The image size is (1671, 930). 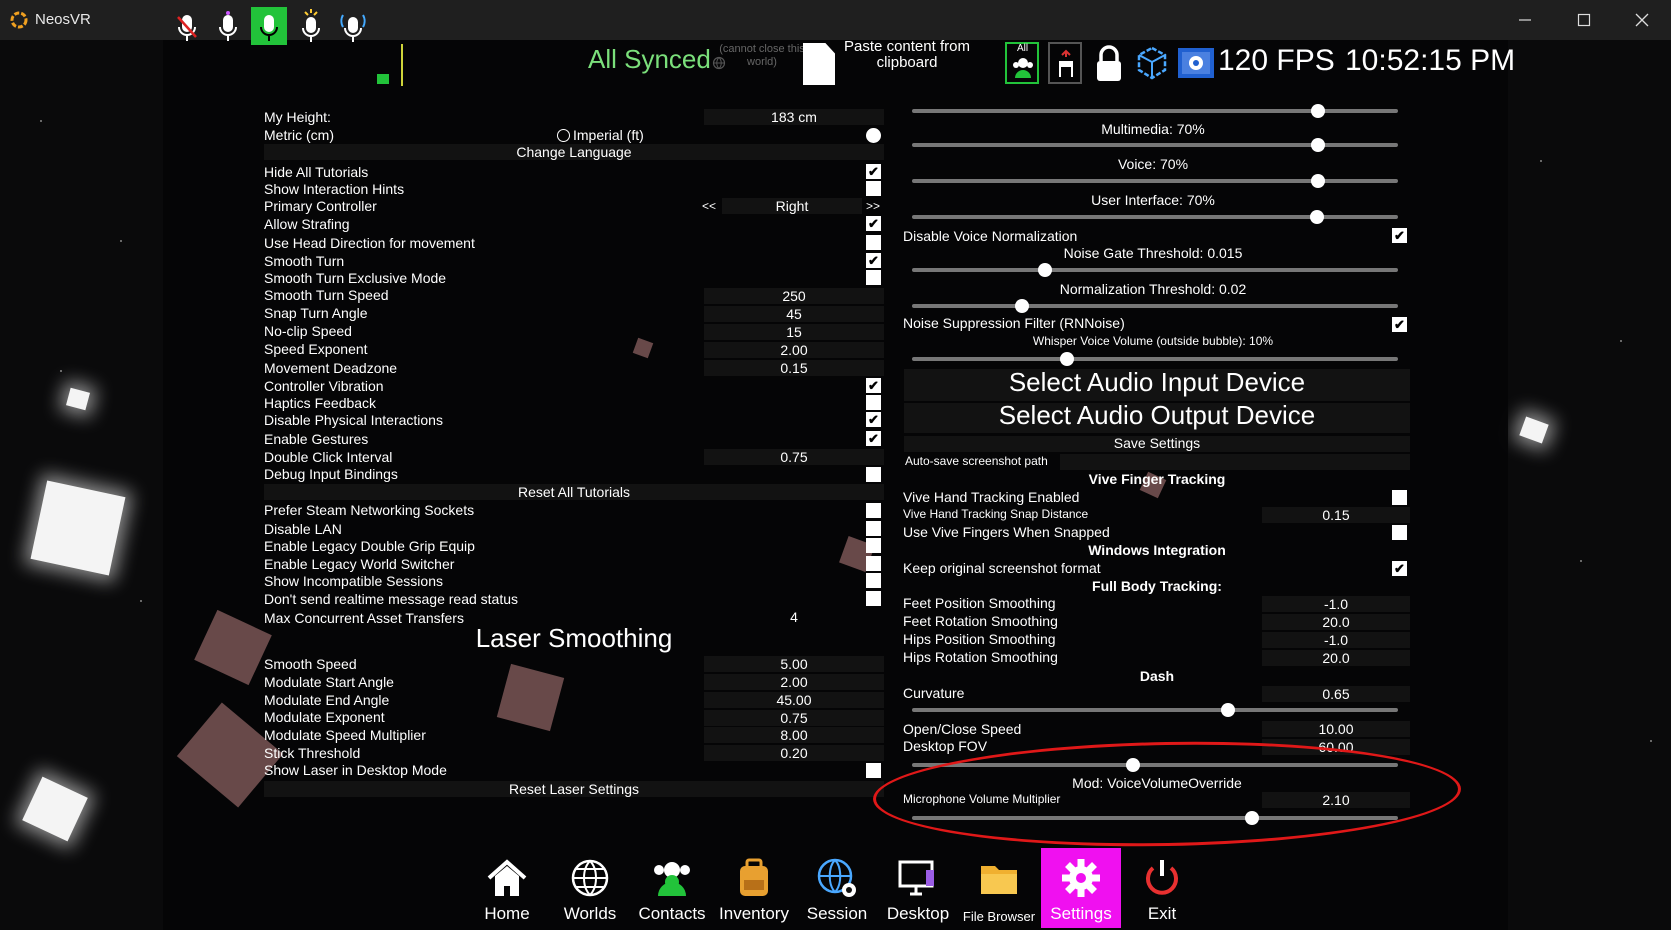 I want to click on curvature-slider-track, so click(x=1155, y=710).